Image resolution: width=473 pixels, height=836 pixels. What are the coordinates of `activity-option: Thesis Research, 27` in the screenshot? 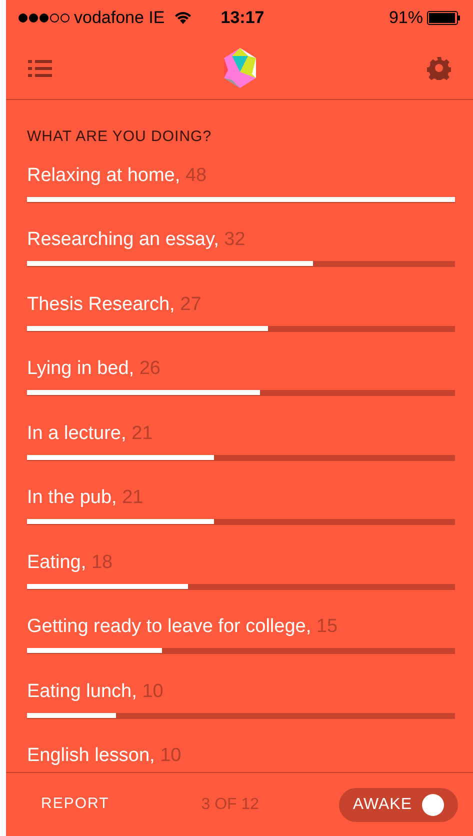 It's located at (239, 305).